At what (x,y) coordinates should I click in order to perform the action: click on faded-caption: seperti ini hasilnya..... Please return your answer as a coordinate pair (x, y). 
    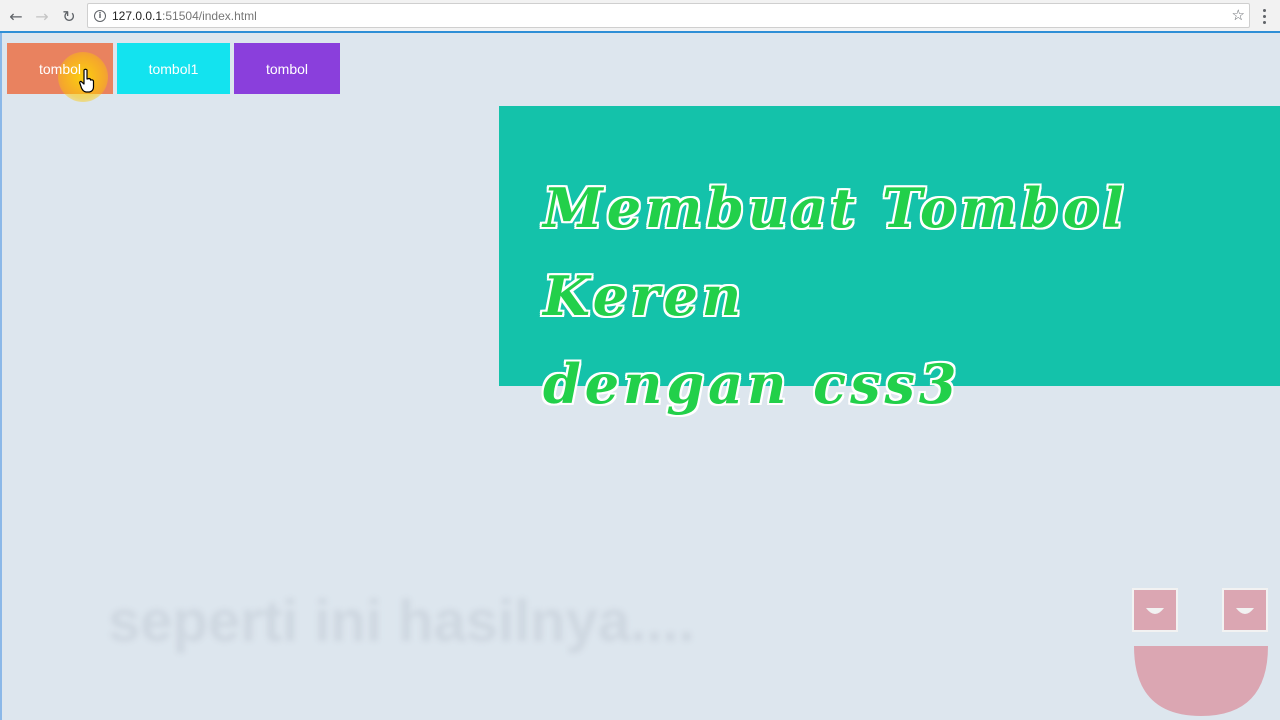
    Looking at the image, I should click on (401, 621).